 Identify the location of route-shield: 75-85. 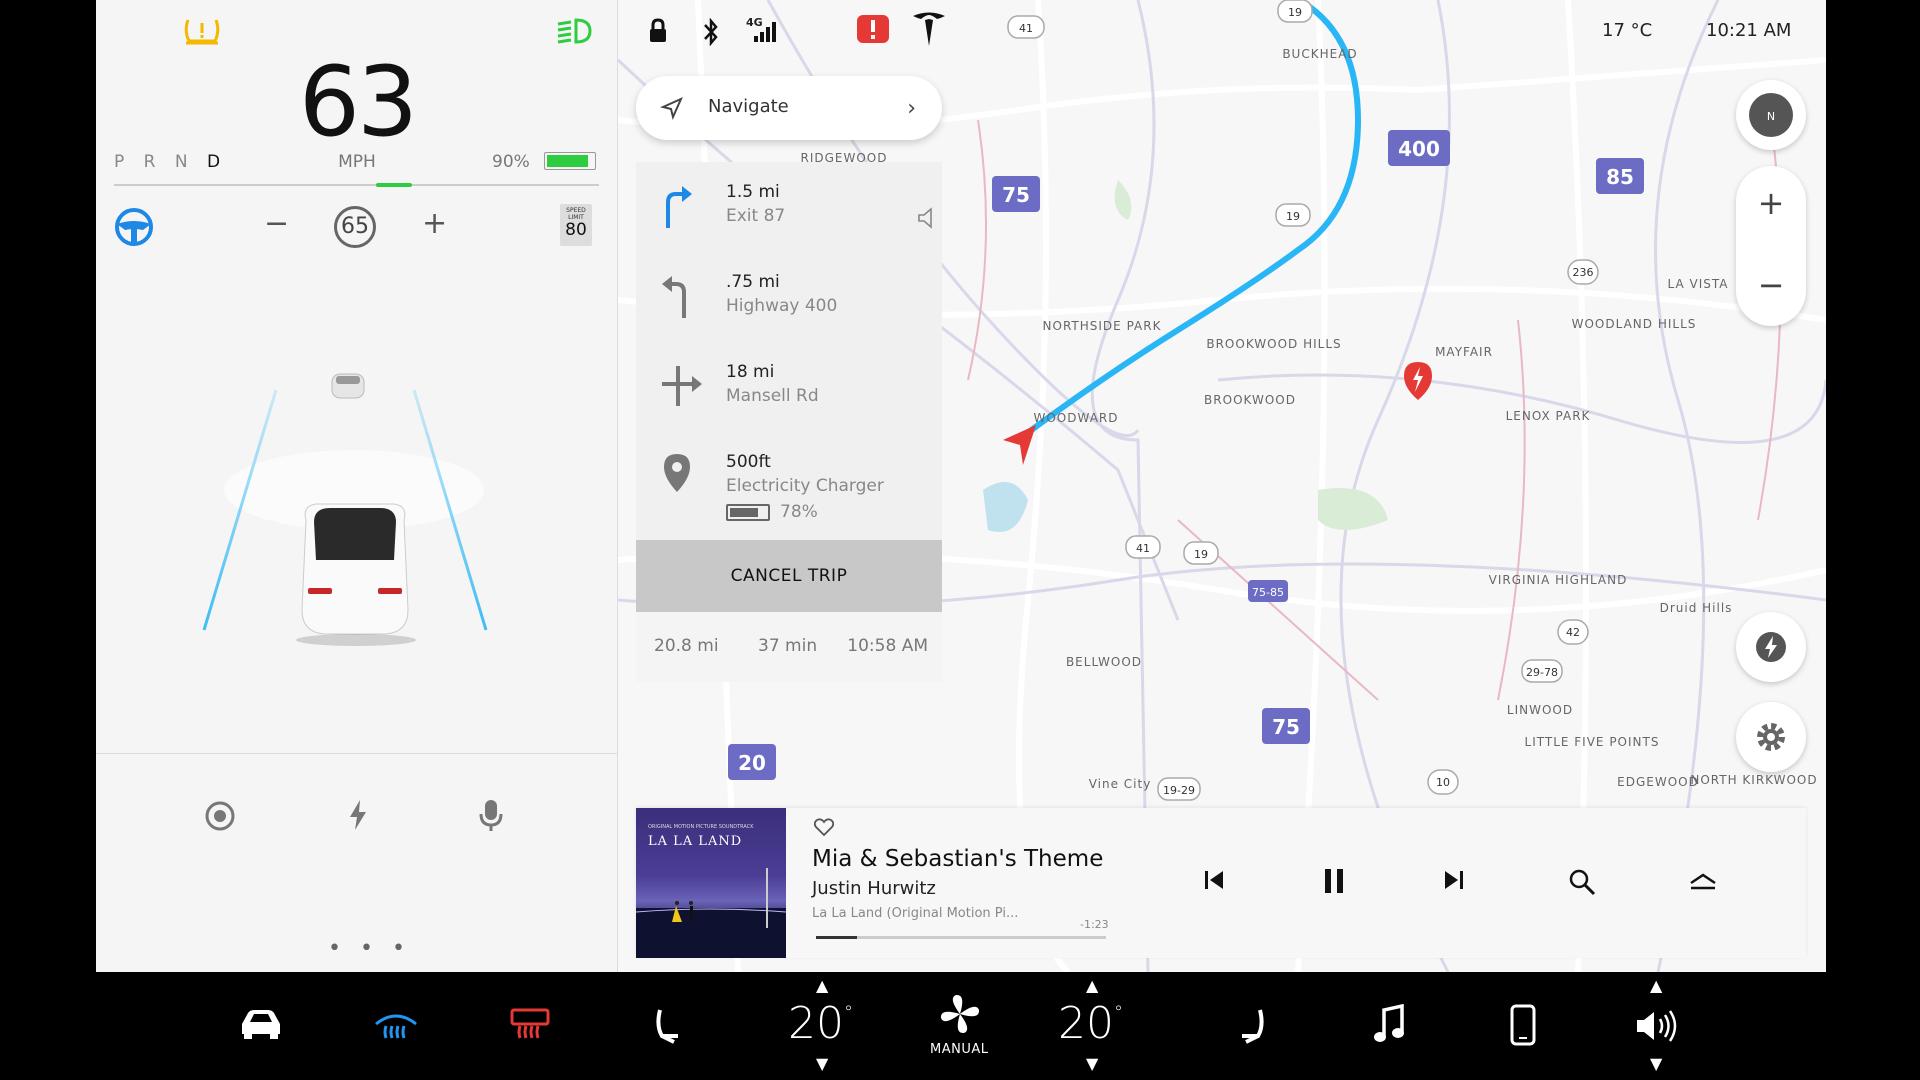
(1268, 592).